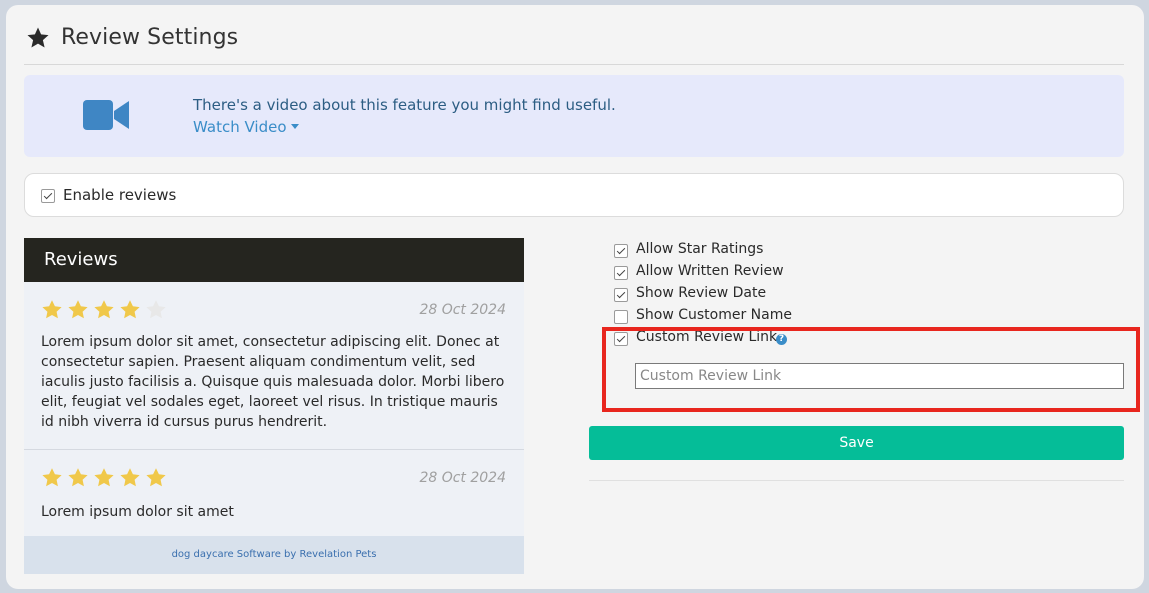 The height and width of the screenshot is (593, 1149). What do you see at coordinates (38, 37) in the screenshot?
I see `star-icon` at bounding box center [38, 37].